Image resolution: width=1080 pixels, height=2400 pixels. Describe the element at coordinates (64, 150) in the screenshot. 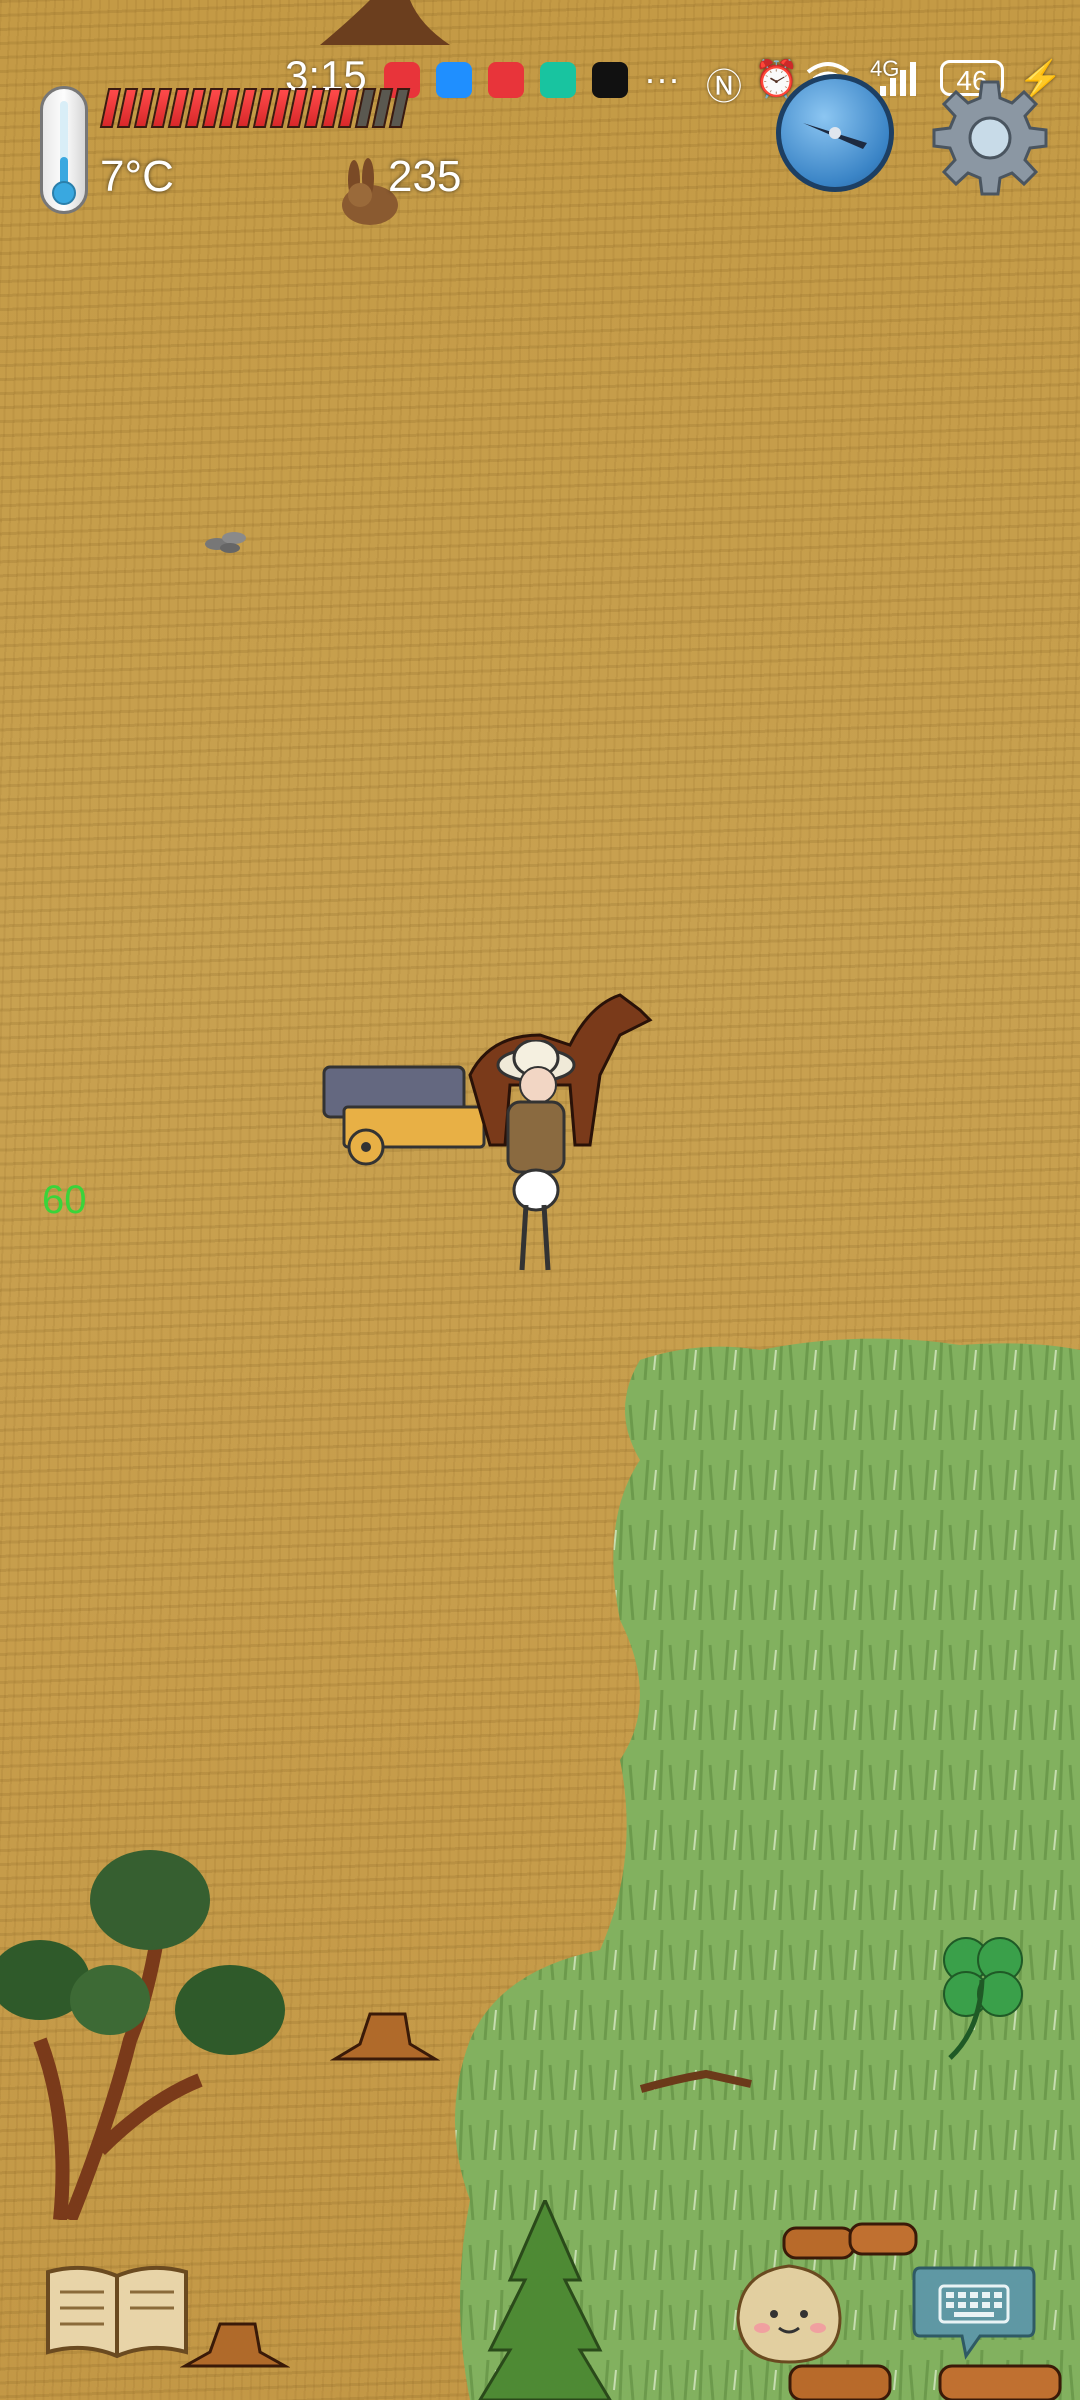

I see `thermometer-icon` at that location.